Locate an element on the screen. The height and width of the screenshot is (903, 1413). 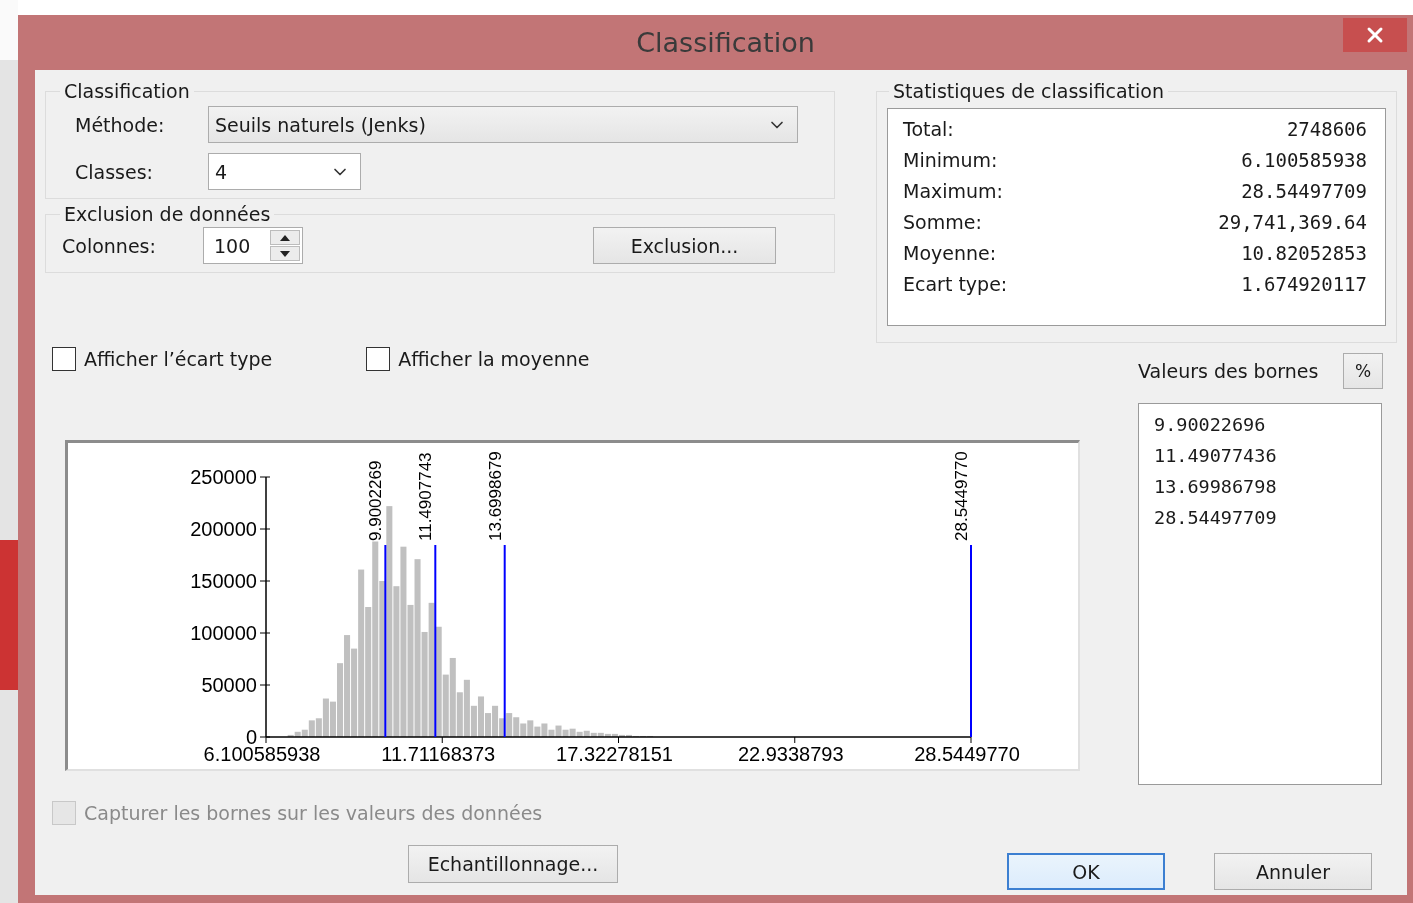
field-label: Colonnes: is located at coordinates (109, 245).